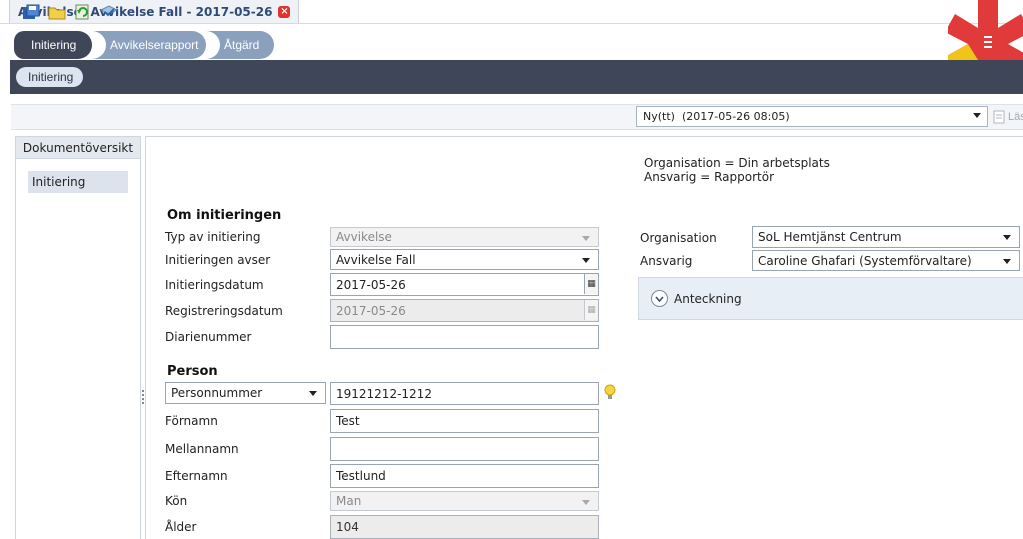 This screenshot has height=539, width=1023. What do you see at coordinates (154, 45) in the screenshot?
I see `step-label: Avvikelserapport` at bounding box center [154, 45].